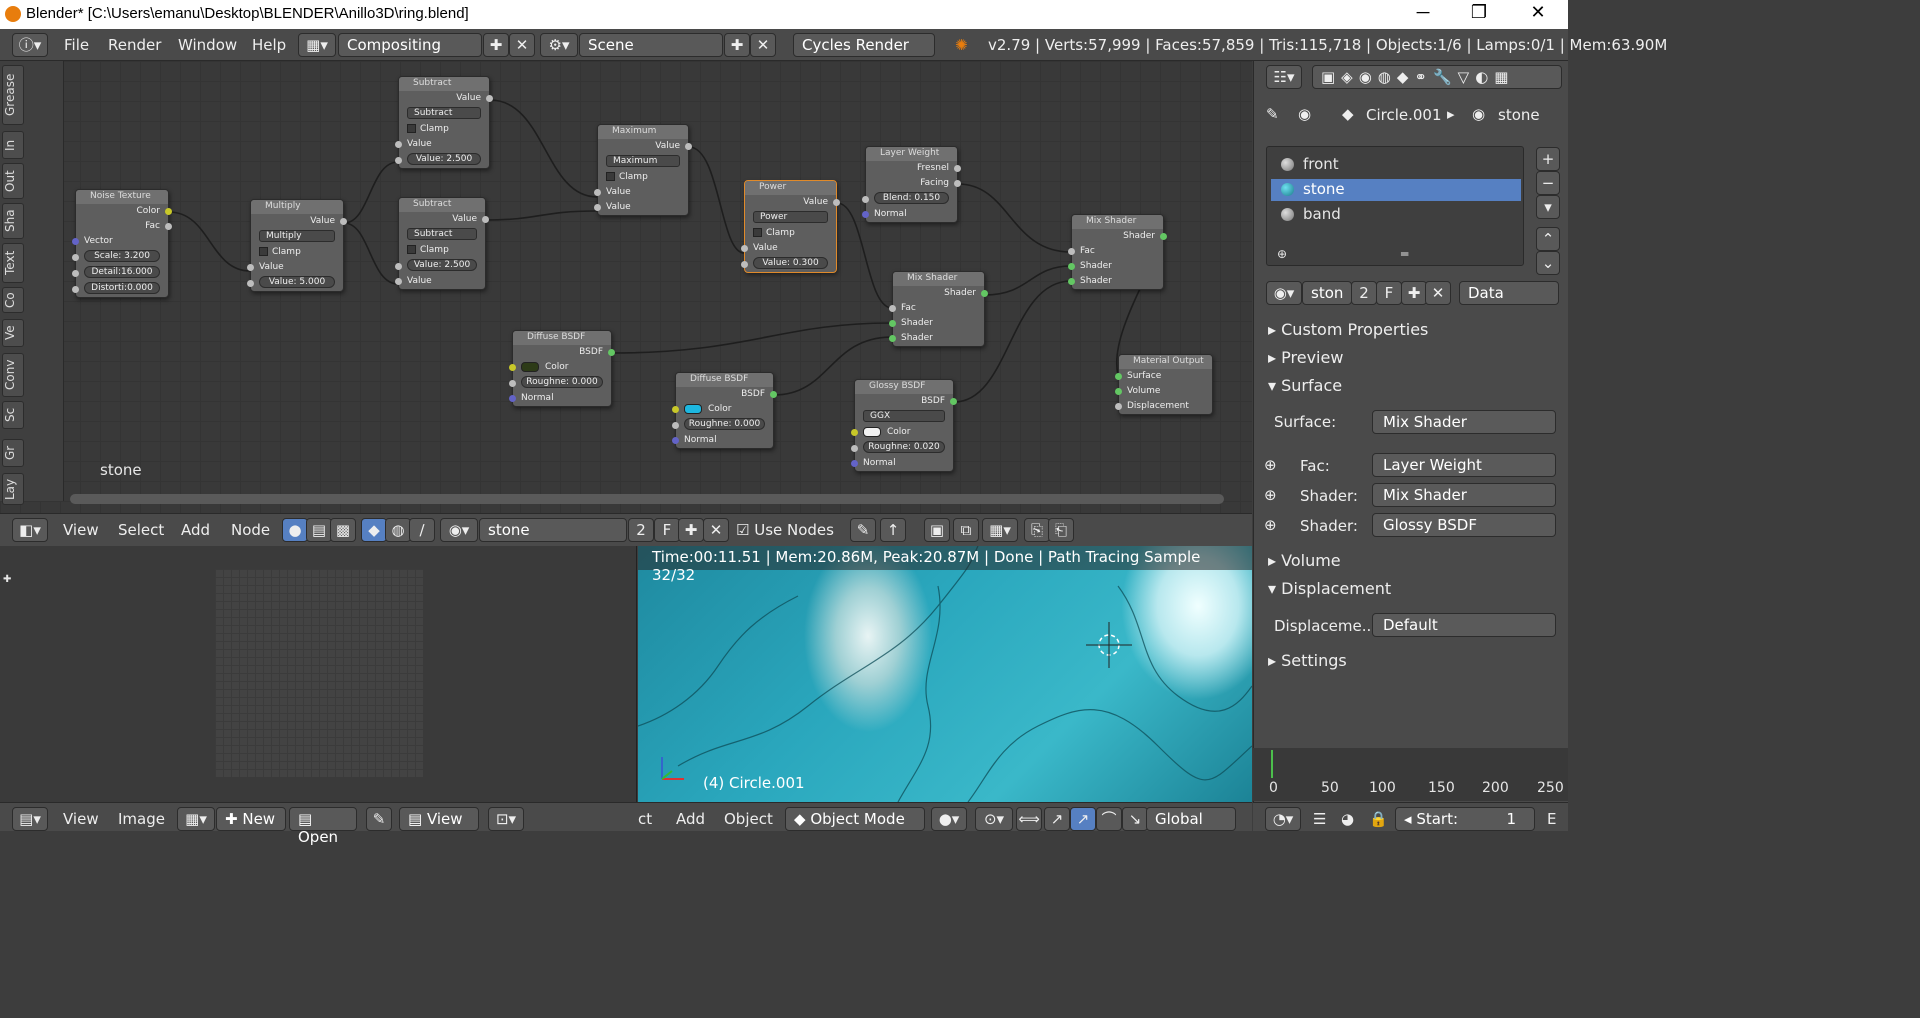 This screenshot has width=1920, height=1018. I want to click on node-math-maximum: Maximum Value Maximum Clamp Value Value, so click(643, 170).